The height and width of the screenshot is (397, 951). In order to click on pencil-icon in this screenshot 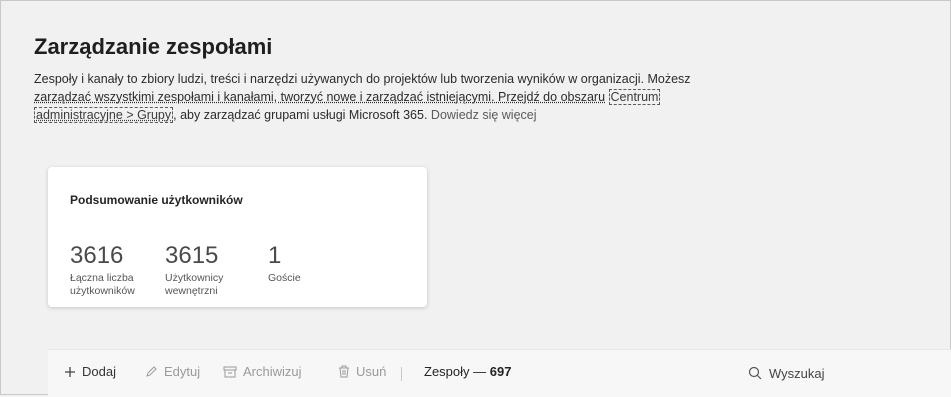, I will do `click(151, 371)`.